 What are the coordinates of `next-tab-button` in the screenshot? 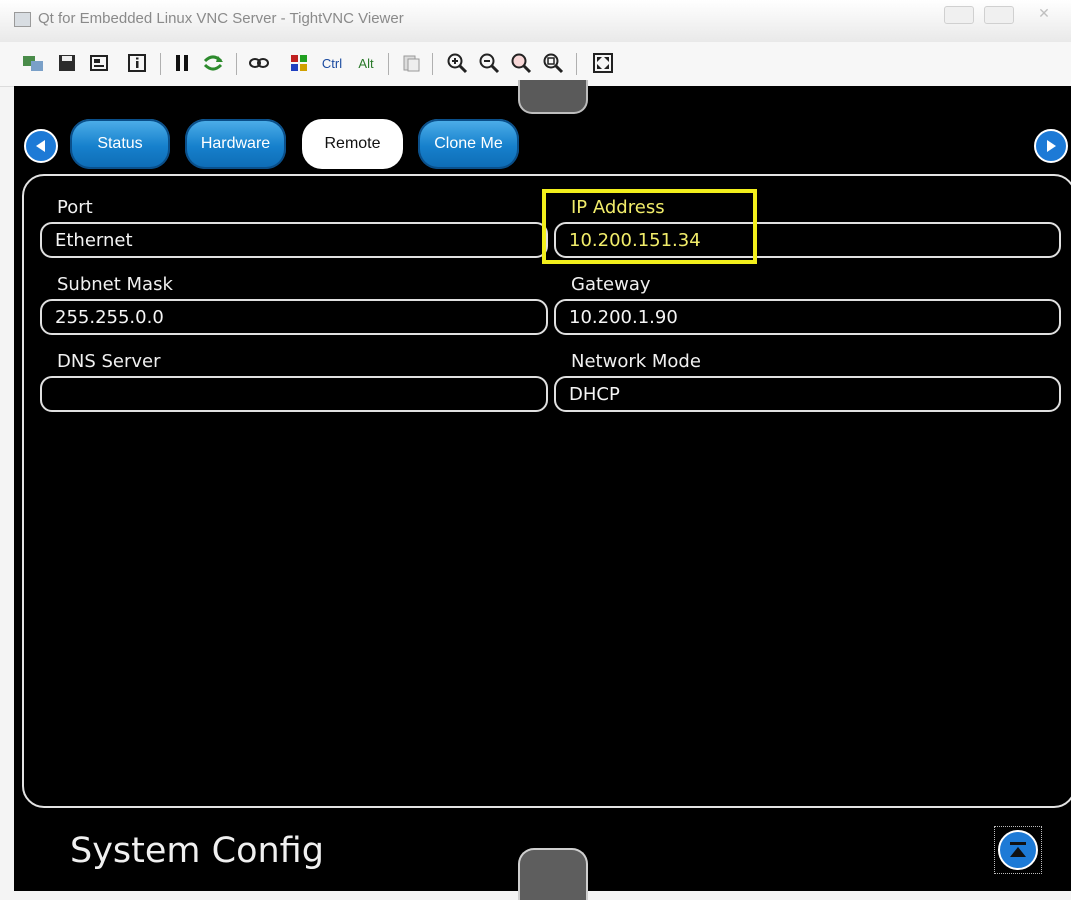 It's located at (1051, 146).